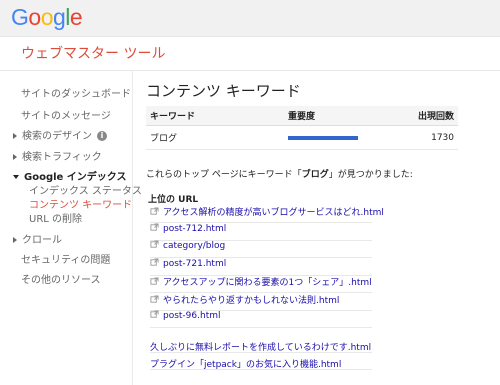  I want to click on sidebar-item-security-issues: セキュリティの問題, so click(65, 258).